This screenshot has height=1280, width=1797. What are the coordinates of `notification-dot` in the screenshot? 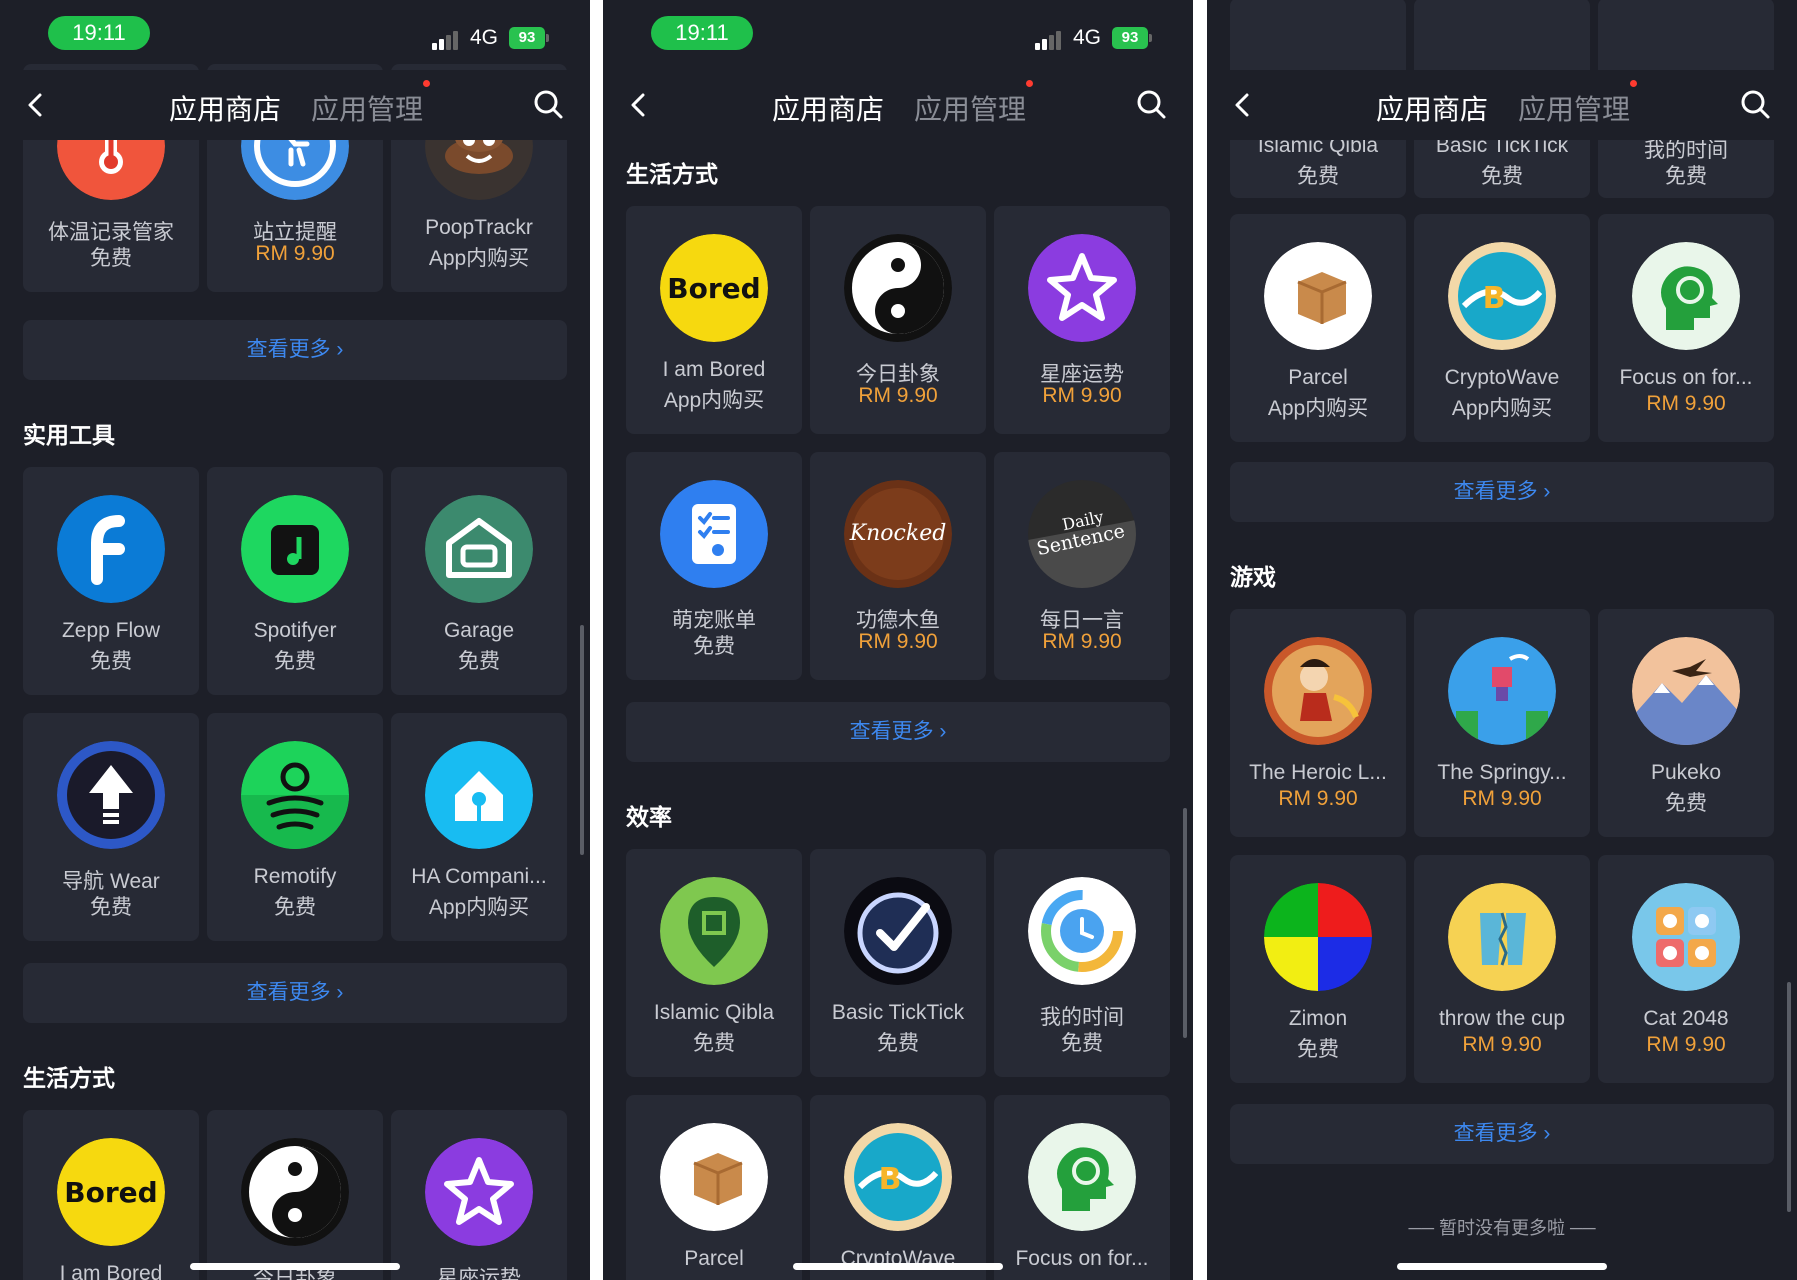 It's located at (1633, 83).